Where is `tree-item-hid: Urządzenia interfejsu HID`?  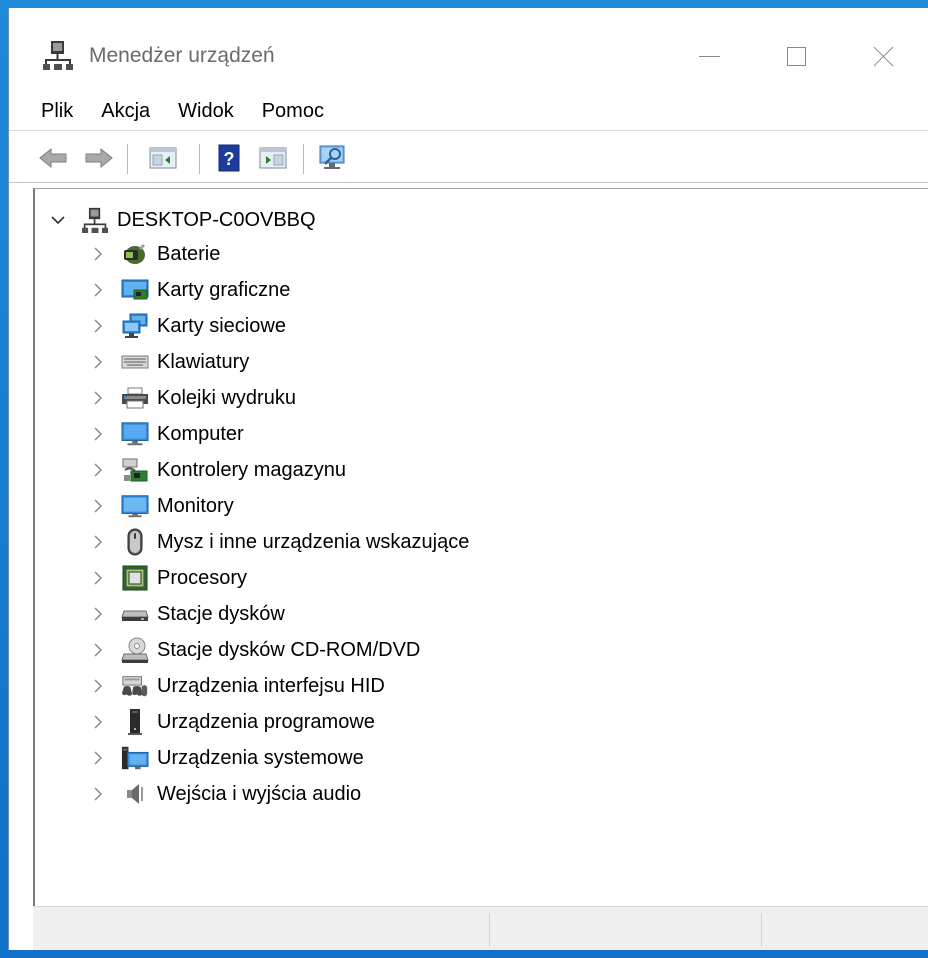
tree-item-hid: Urządzenia interfejsu HID is located at coordinates (237, 686).